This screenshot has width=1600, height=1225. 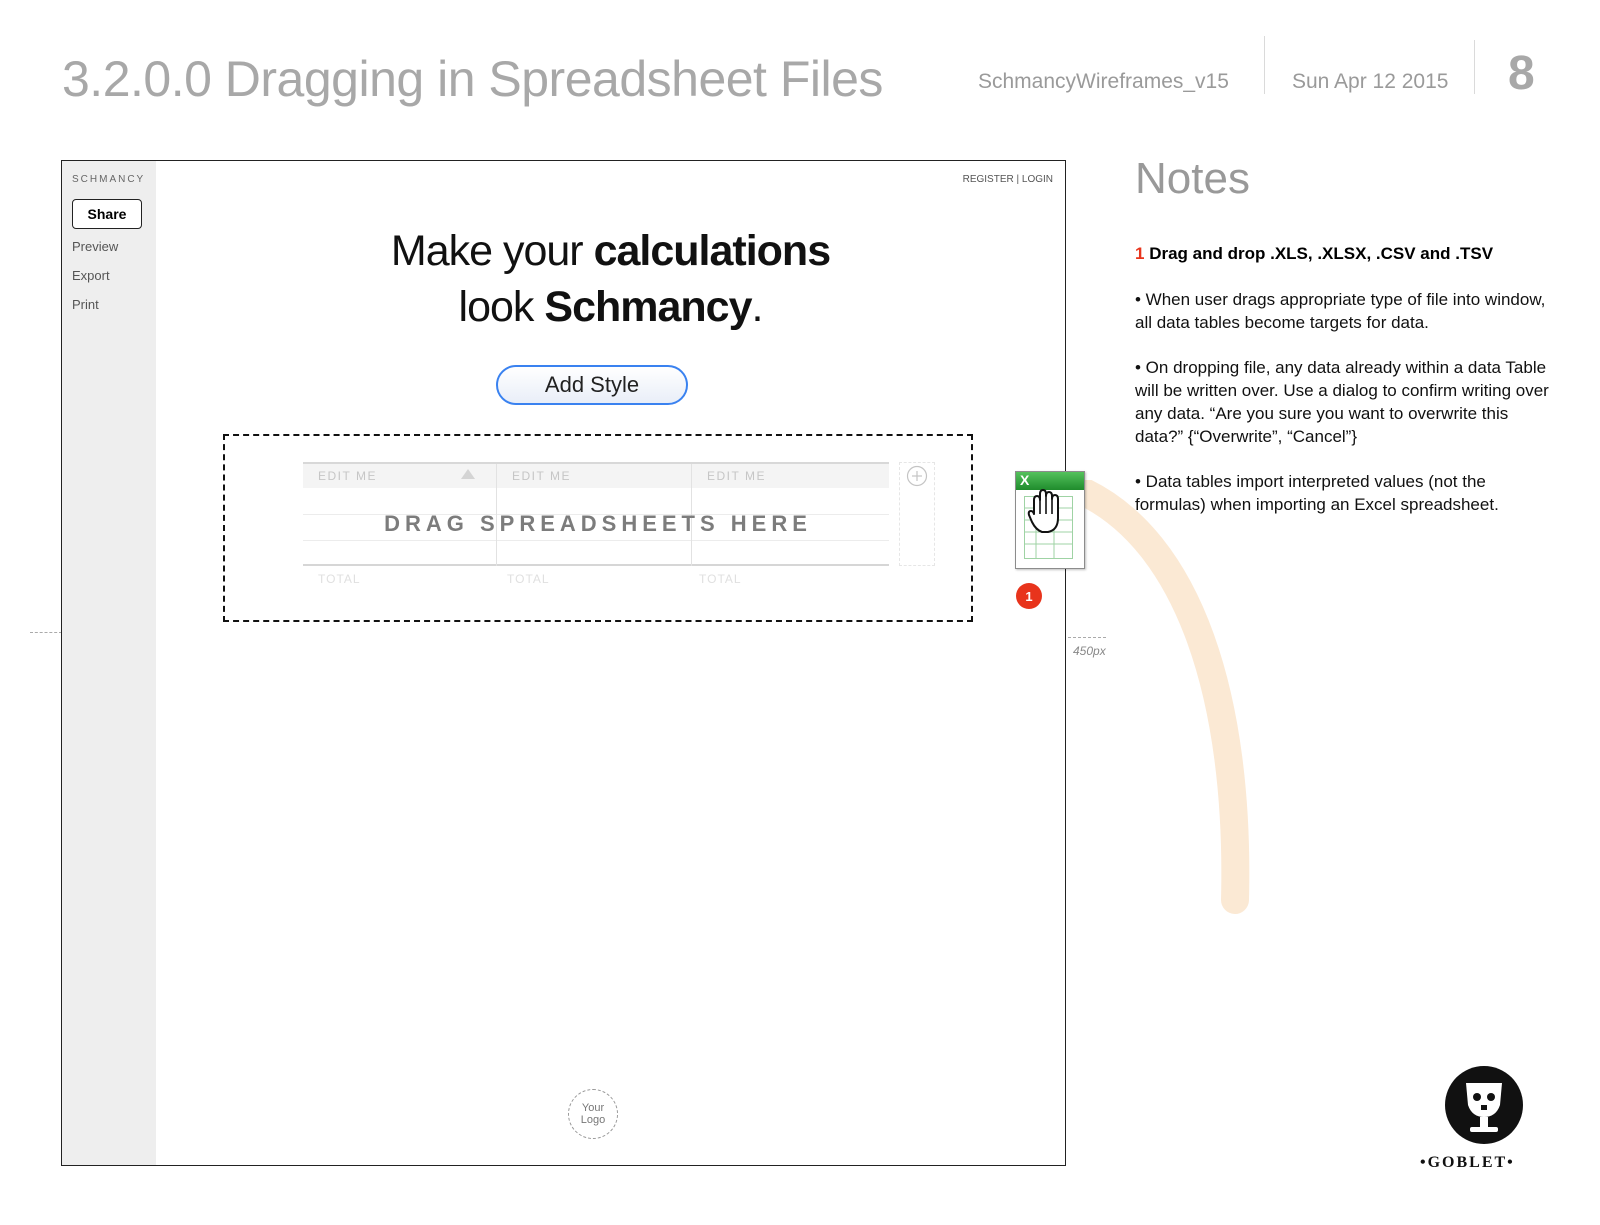 What do you see at coordinates (1140, 253) in the screenshot?
I see `note-number: 1` at bounding box center [1140, 253].